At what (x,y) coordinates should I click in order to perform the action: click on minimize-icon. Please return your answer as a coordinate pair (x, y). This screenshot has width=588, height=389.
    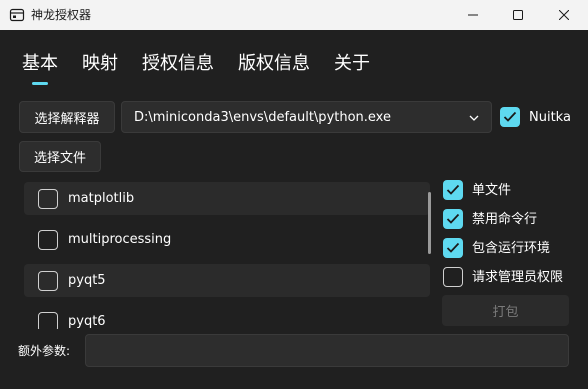
    Looking at the image, I should click on (473, 15).